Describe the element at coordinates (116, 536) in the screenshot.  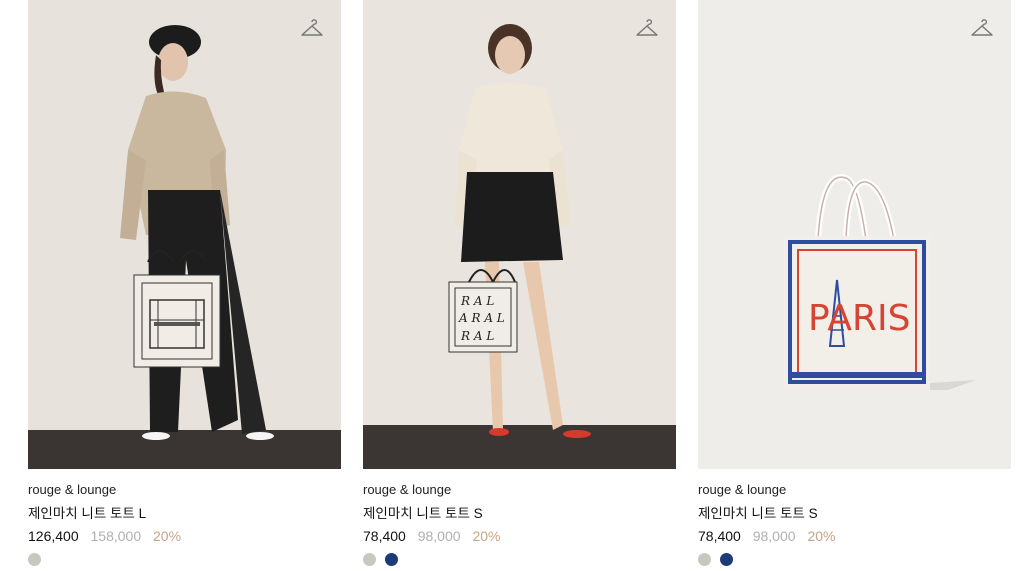
I see `original-price: 158,000` at that location.